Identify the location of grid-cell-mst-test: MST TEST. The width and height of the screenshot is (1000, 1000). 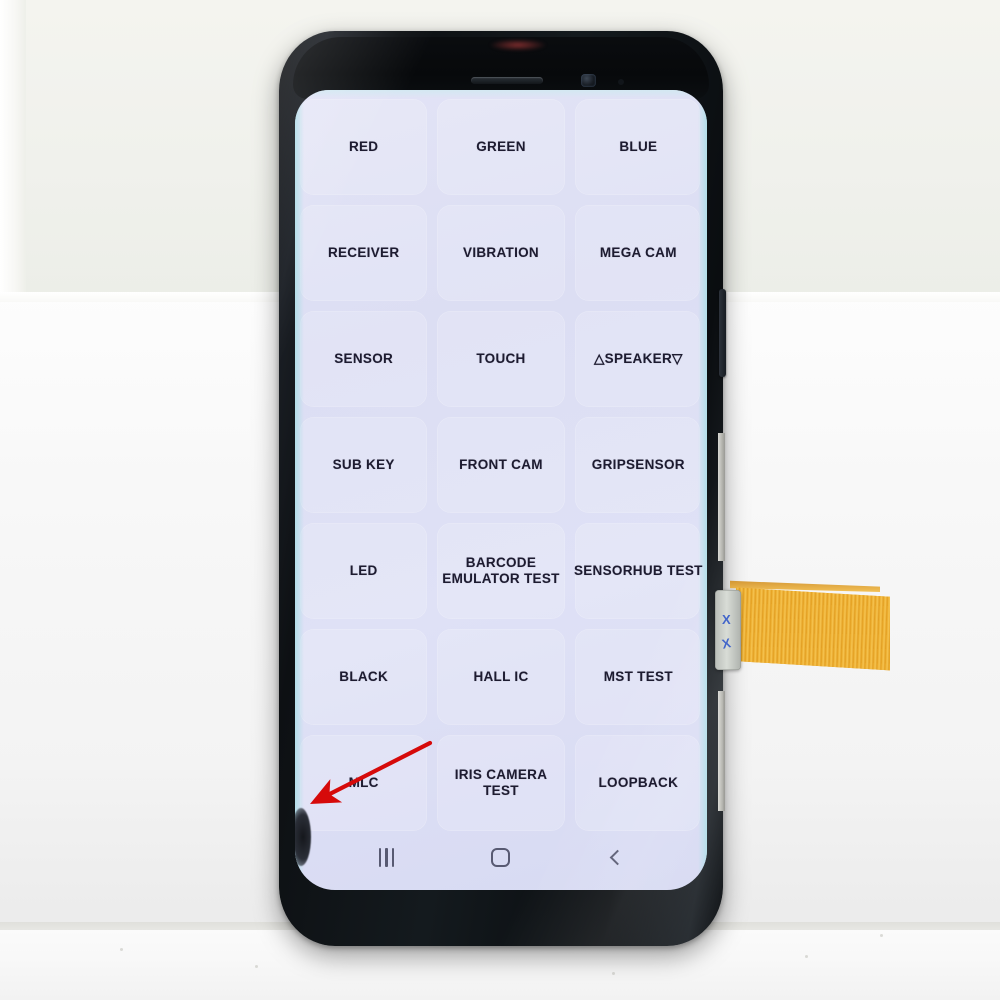
(638, 677).